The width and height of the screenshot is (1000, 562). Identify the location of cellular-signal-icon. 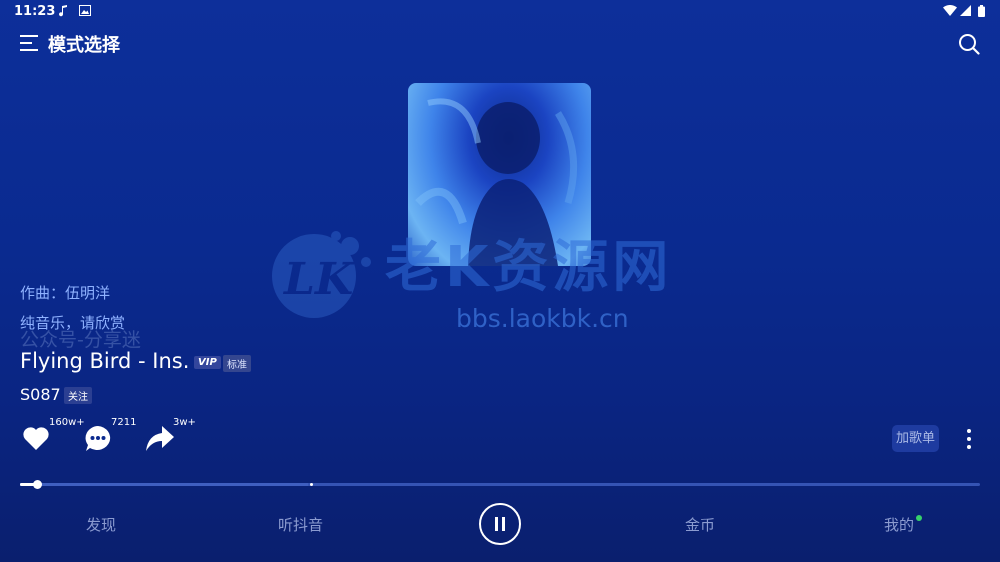
(965, 10).